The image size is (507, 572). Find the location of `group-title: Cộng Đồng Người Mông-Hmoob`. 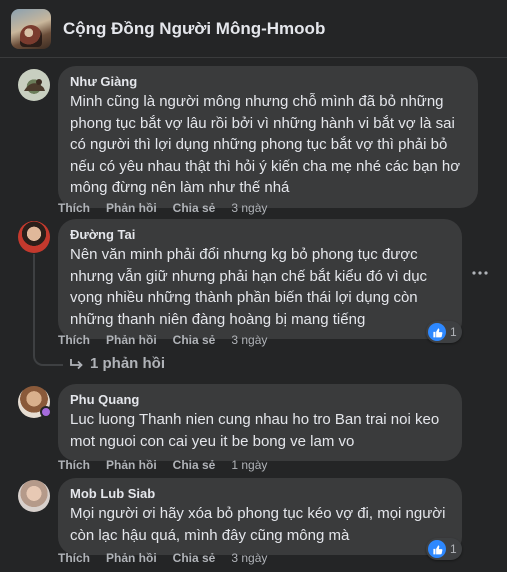

group-title: Cộng Đồng Người Mông-Hmoob is located at coordinates (194, 29).